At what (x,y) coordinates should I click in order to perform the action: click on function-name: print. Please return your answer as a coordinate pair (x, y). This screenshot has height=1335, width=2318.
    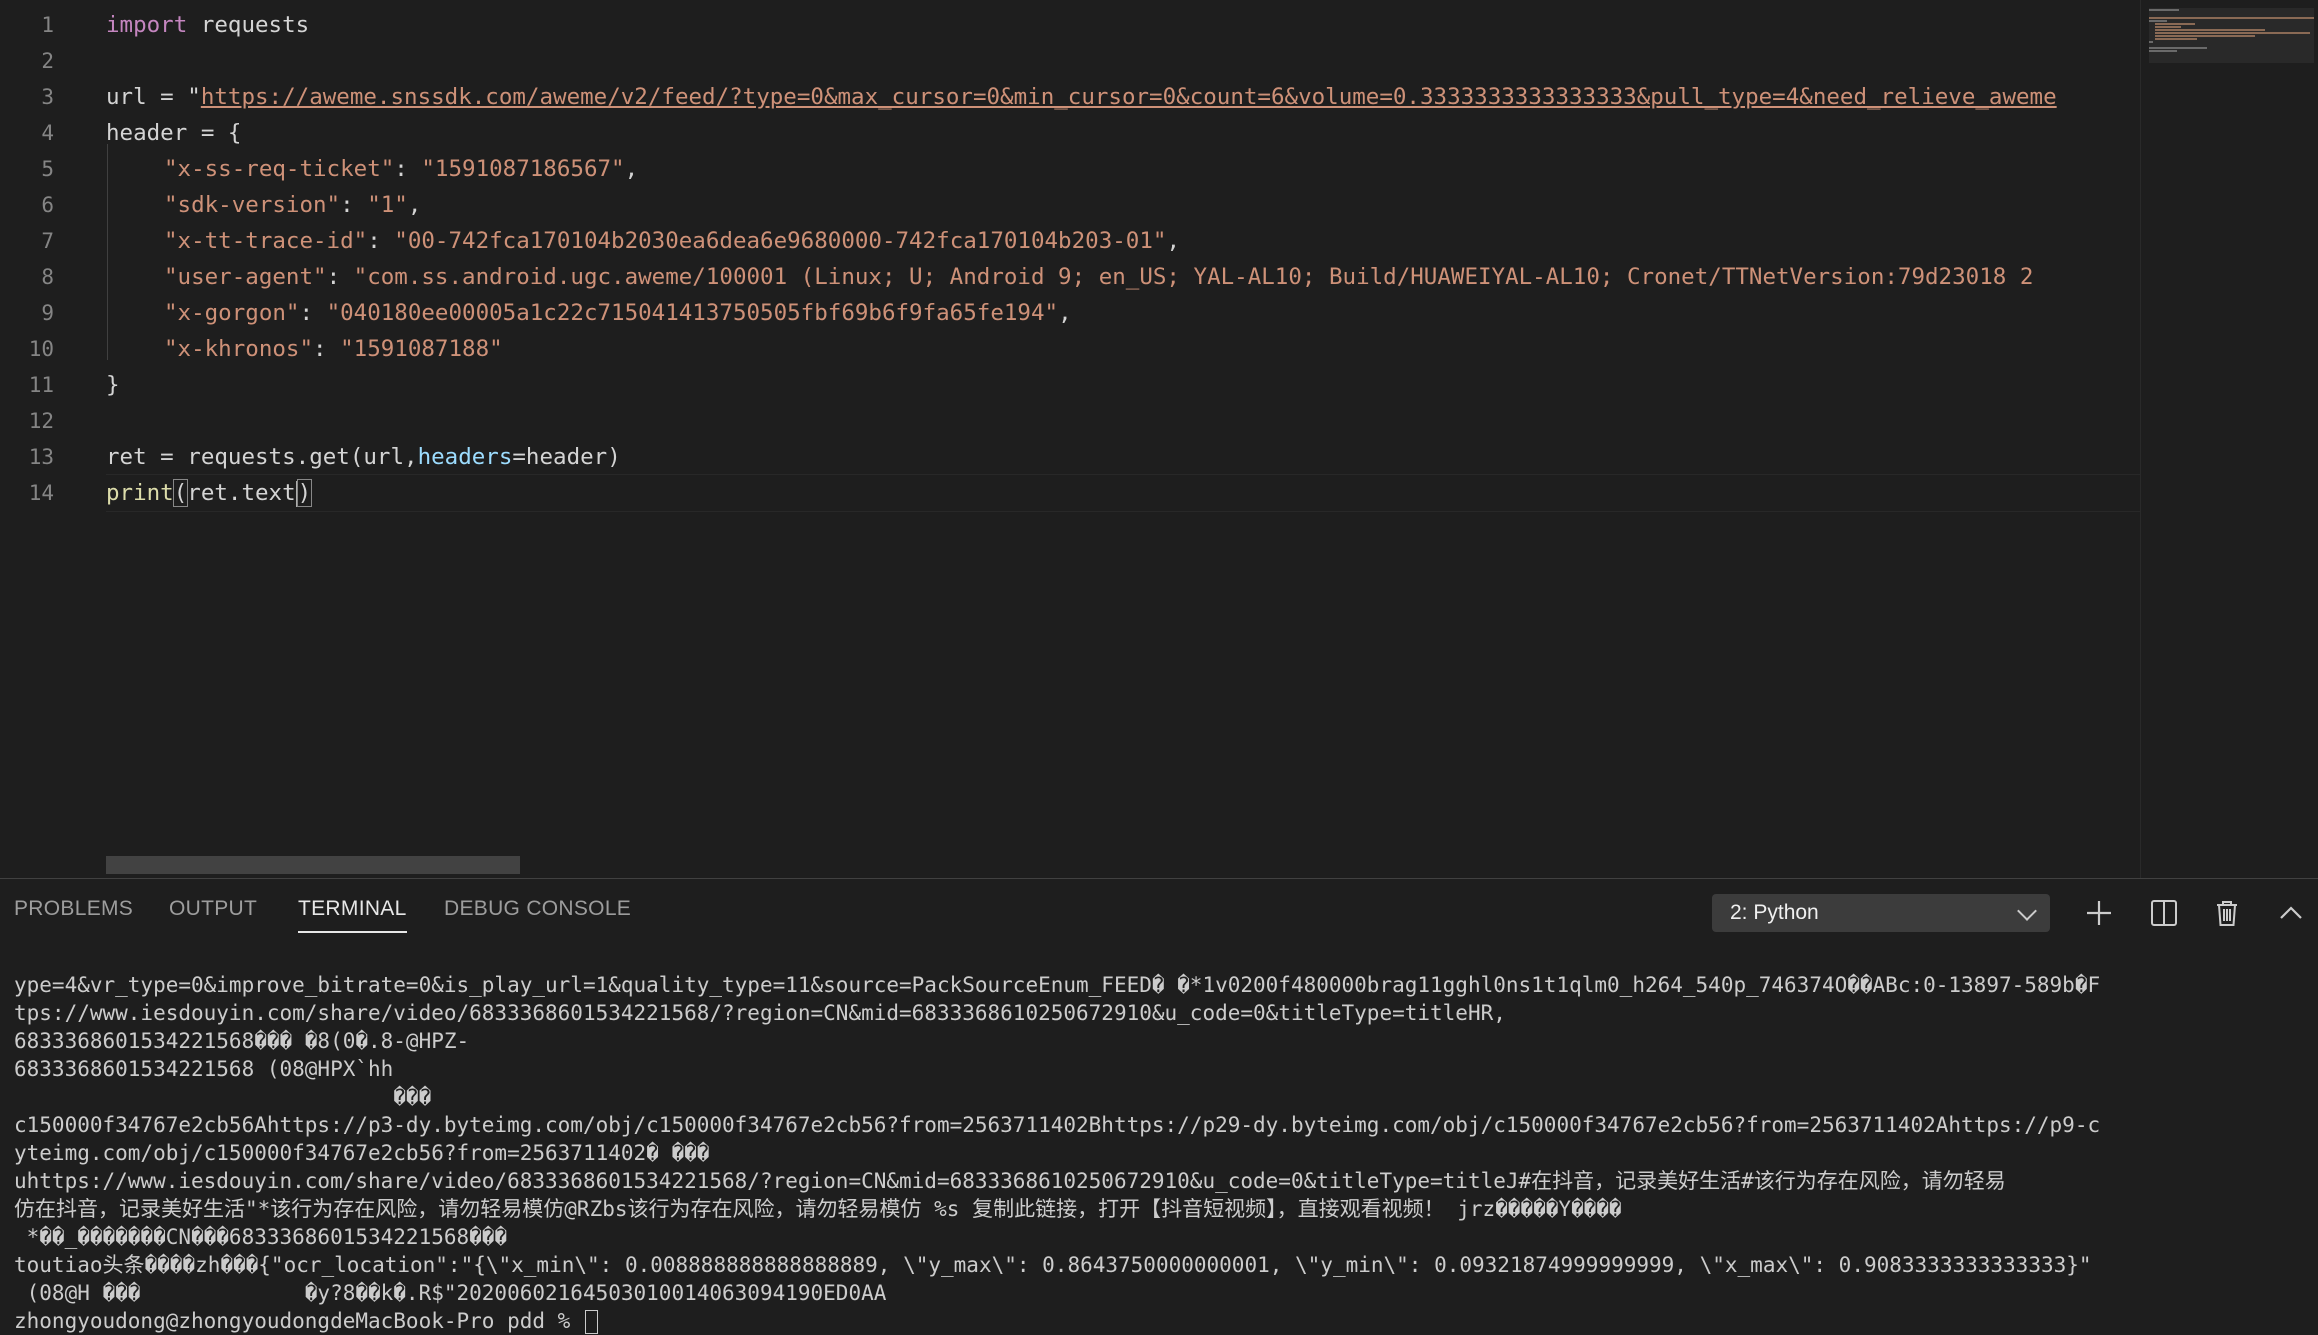
    Looking at the image, I should click on (140, 493).